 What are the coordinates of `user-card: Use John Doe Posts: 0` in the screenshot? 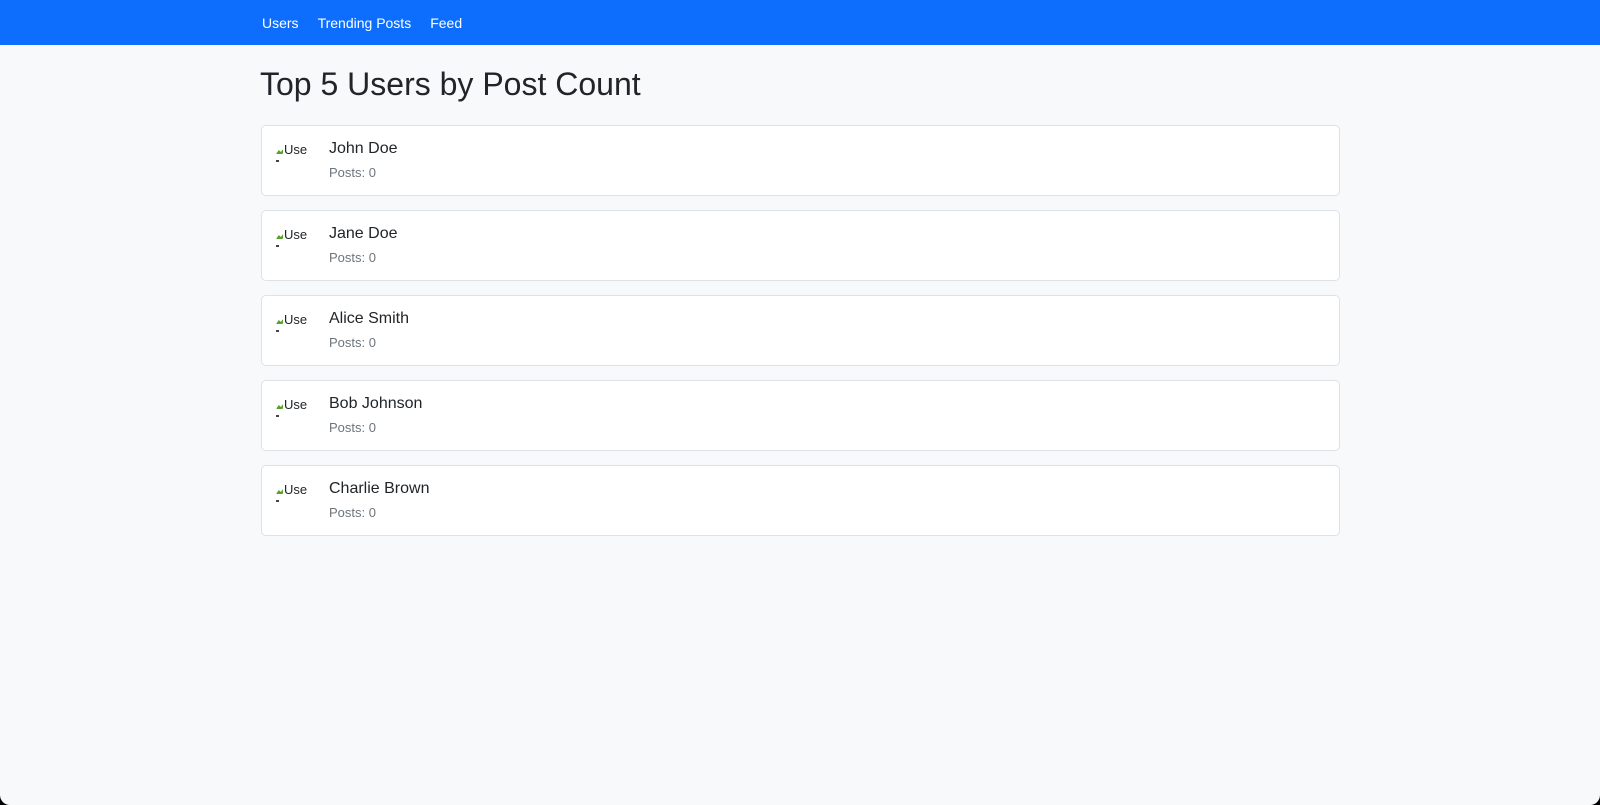 It's located at (800, 160).